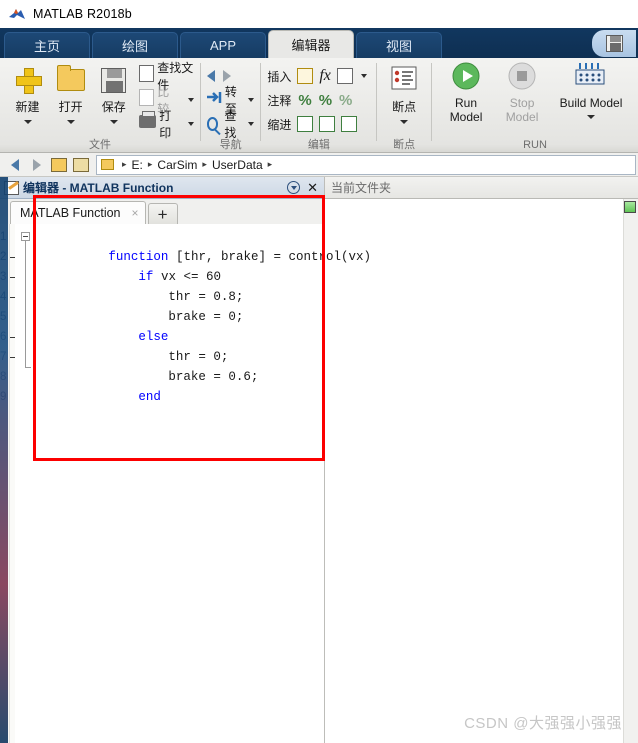 This screenshot has width=638, height=743. What do you see at coordinates (26, 304) in the screenshot?
I see `code-fold-line` at bounding box center [26, 304].